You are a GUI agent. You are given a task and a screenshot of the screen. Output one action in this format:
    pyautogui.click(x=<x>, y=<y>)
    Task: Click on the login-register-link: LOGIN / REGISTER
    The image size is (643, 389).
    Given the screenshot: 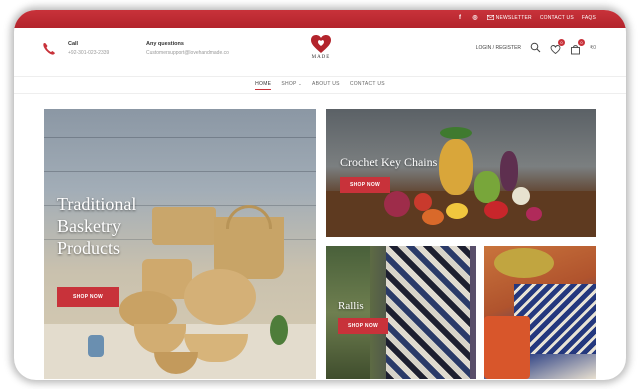 What is the action you would take?
    pyautogui.click(x=498, y=48)
    